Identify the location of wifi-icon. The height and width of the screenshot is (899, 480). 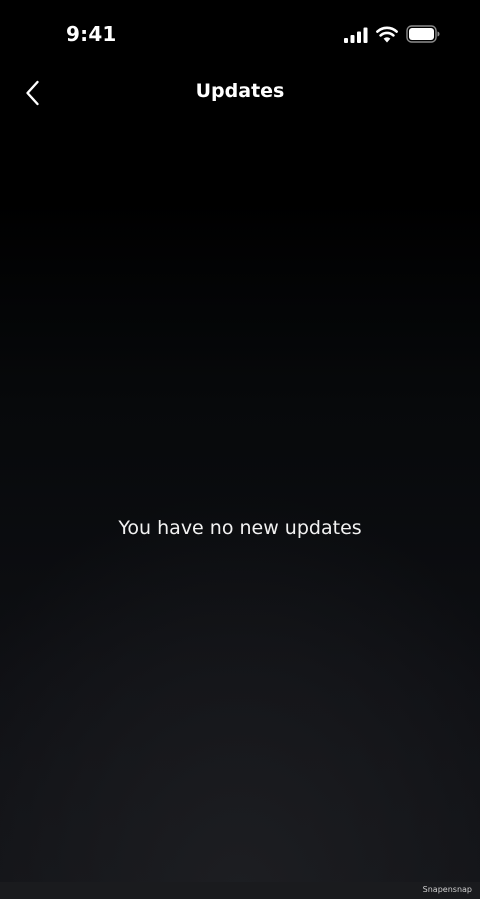
(387, 34).